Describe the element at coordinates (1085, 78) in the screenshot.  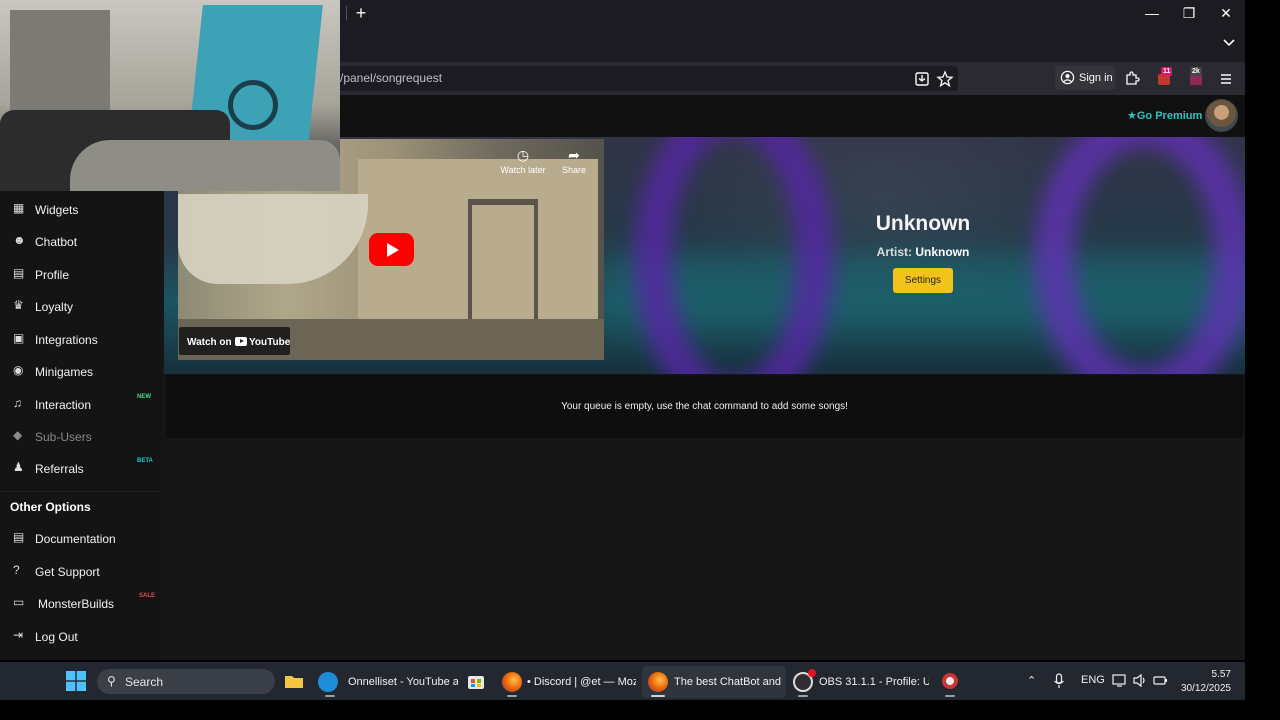
I see `sign-in-button: Sign in` at that location.